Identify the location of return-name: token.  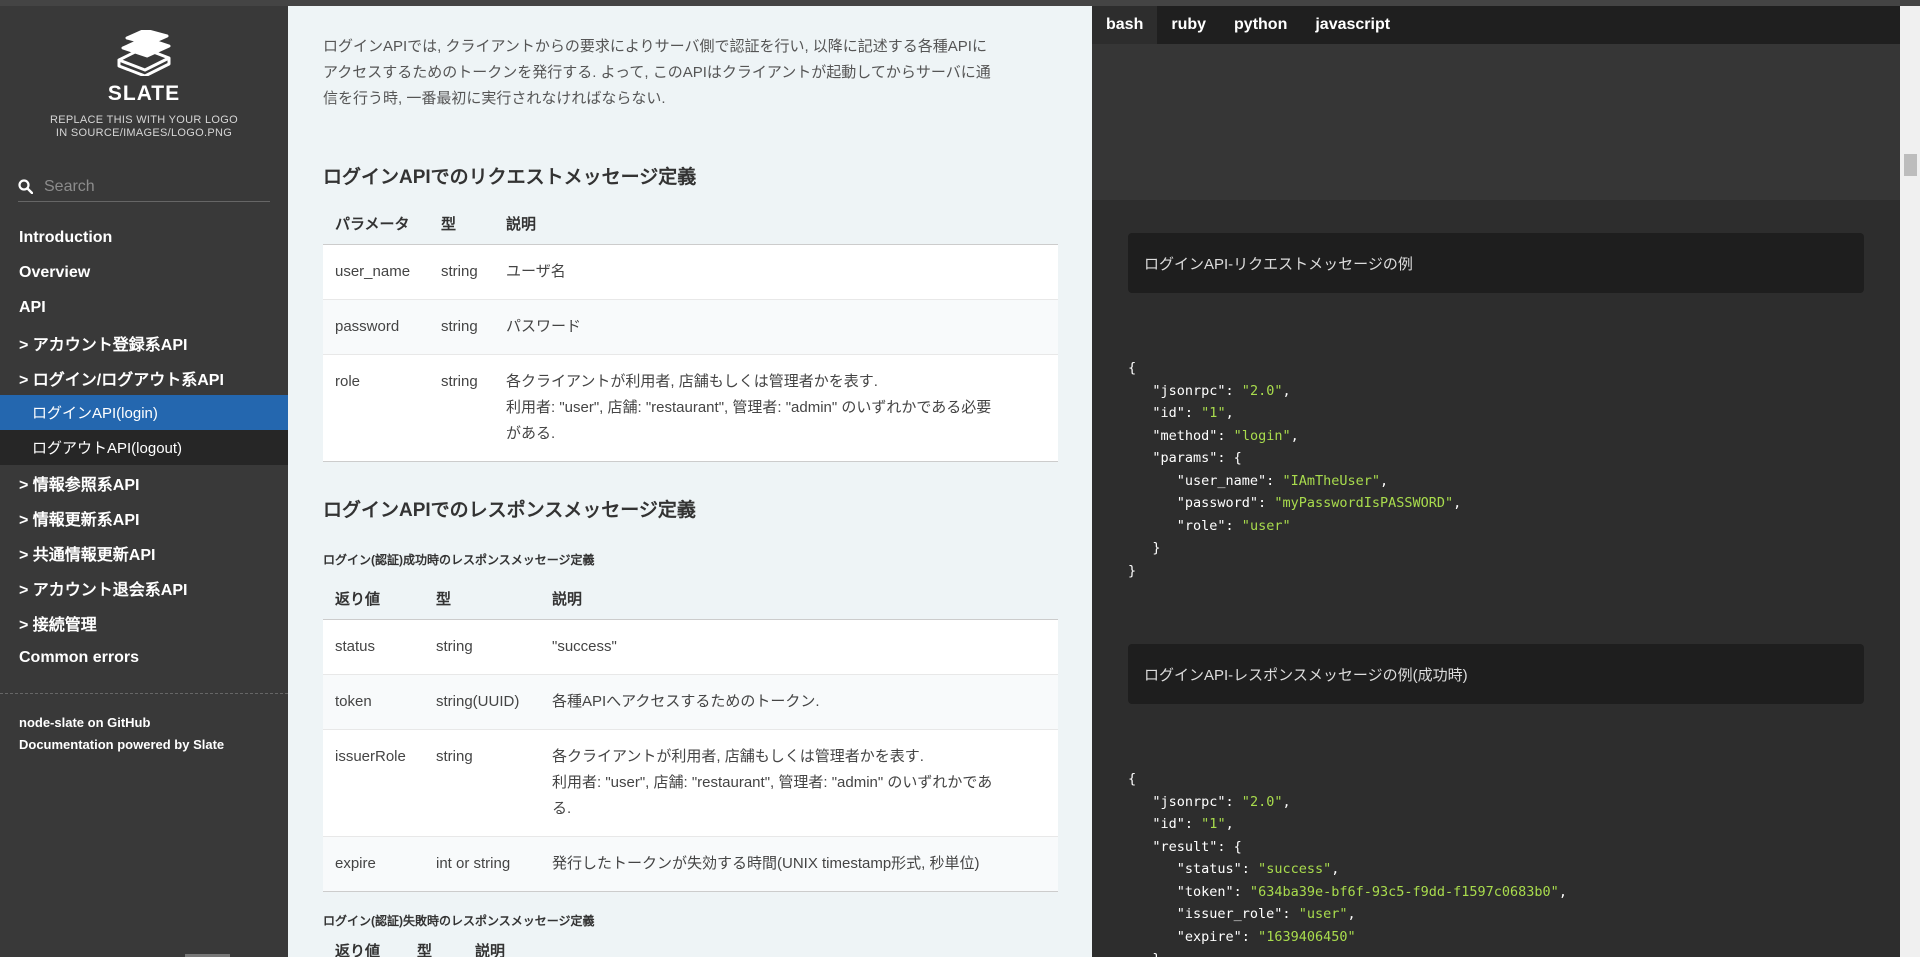
(353, 701).